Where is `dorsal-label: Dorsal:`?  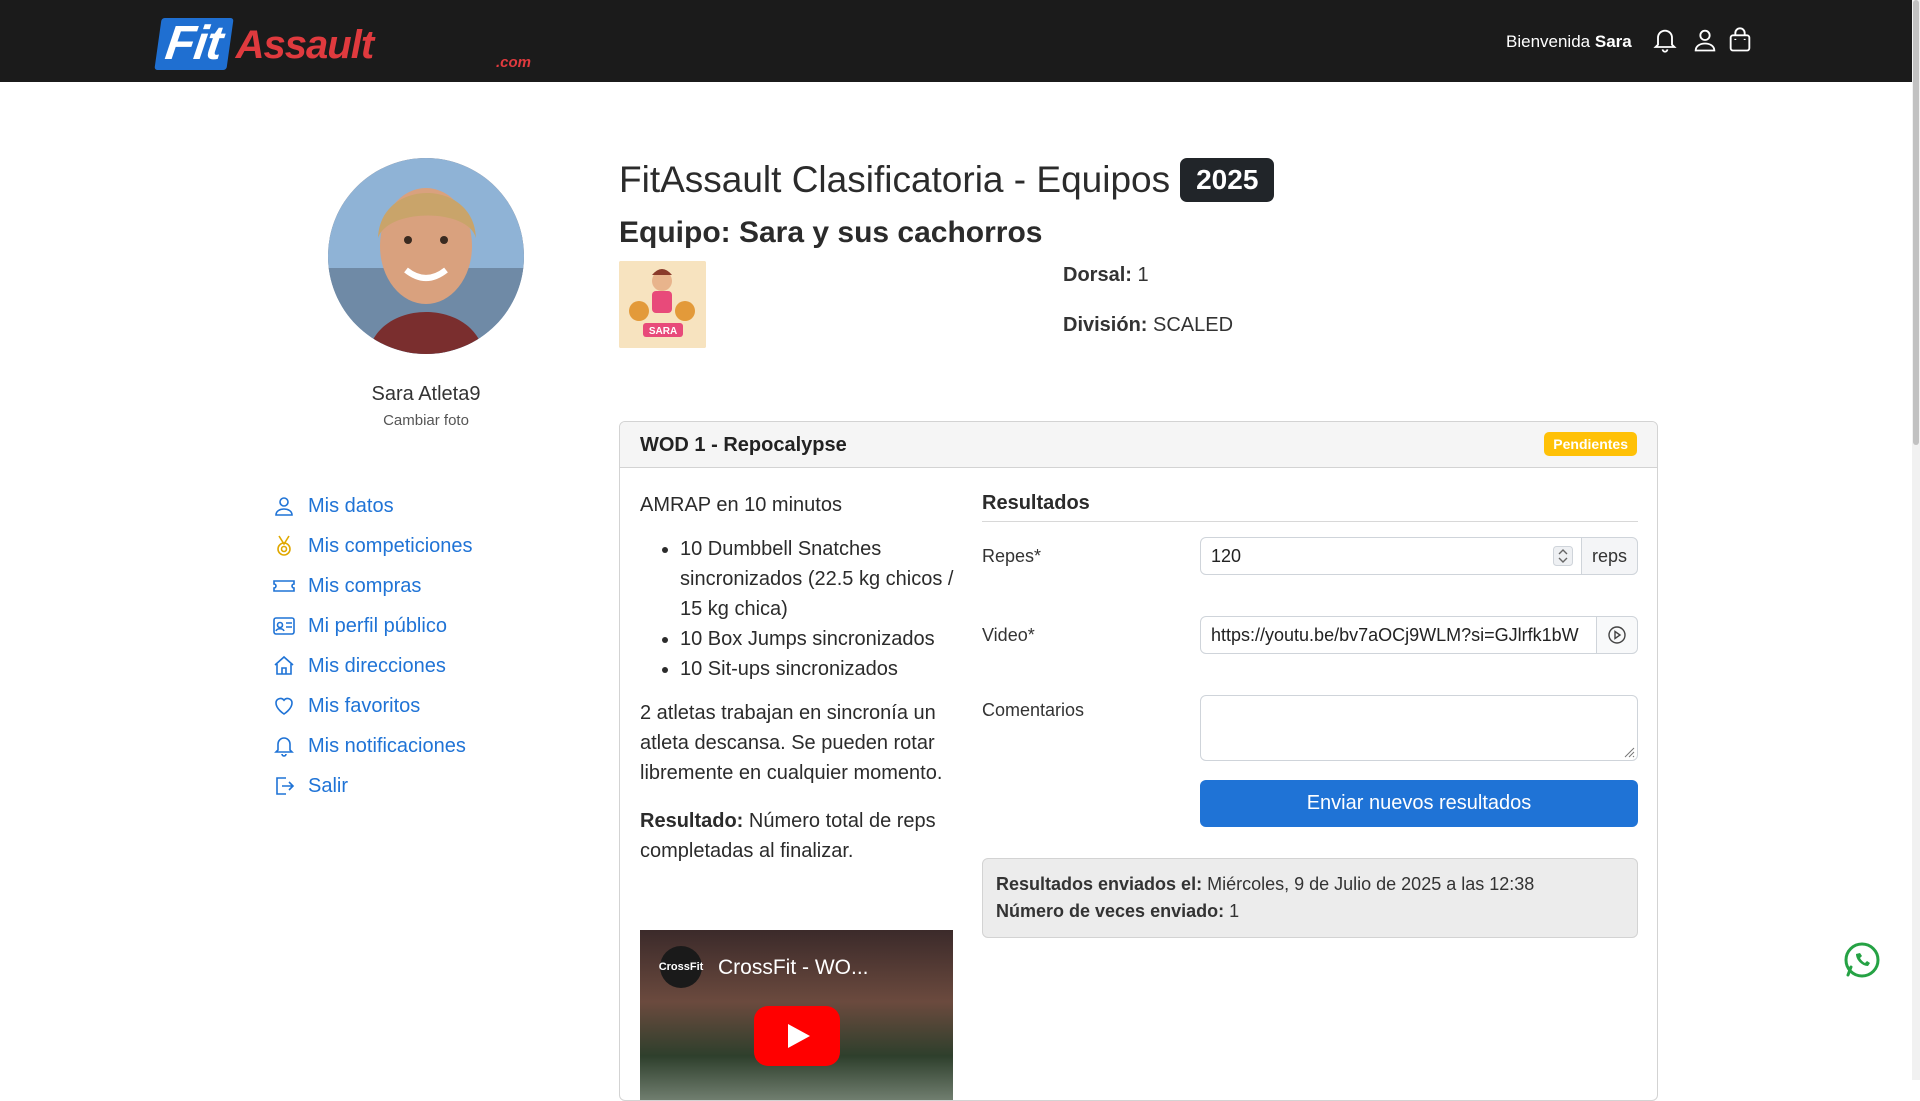 dorsal-label: Dorsal: is located at coordinates (1097, 275).